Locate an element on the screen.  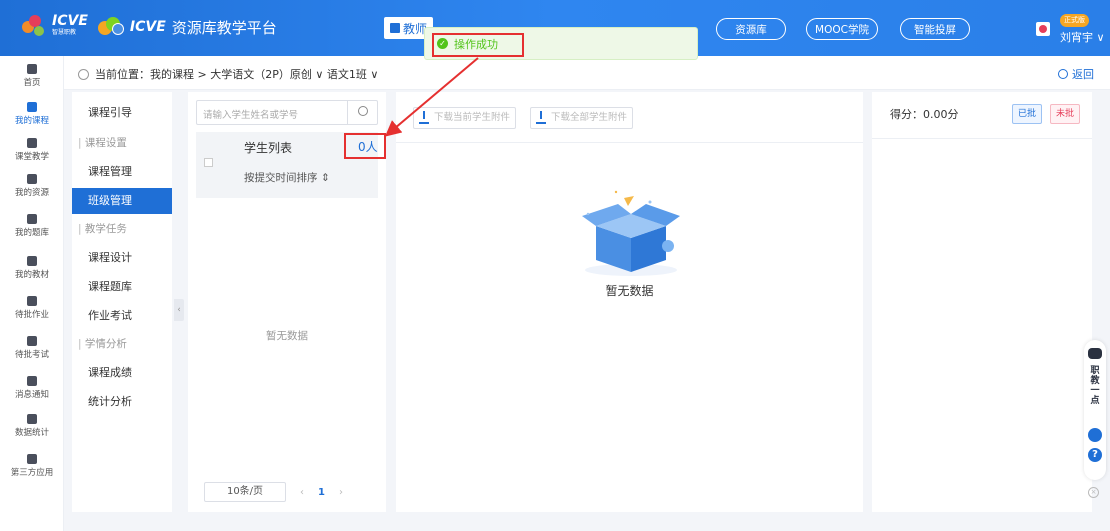
question-bank-icon is located at coordinates (32, 219).